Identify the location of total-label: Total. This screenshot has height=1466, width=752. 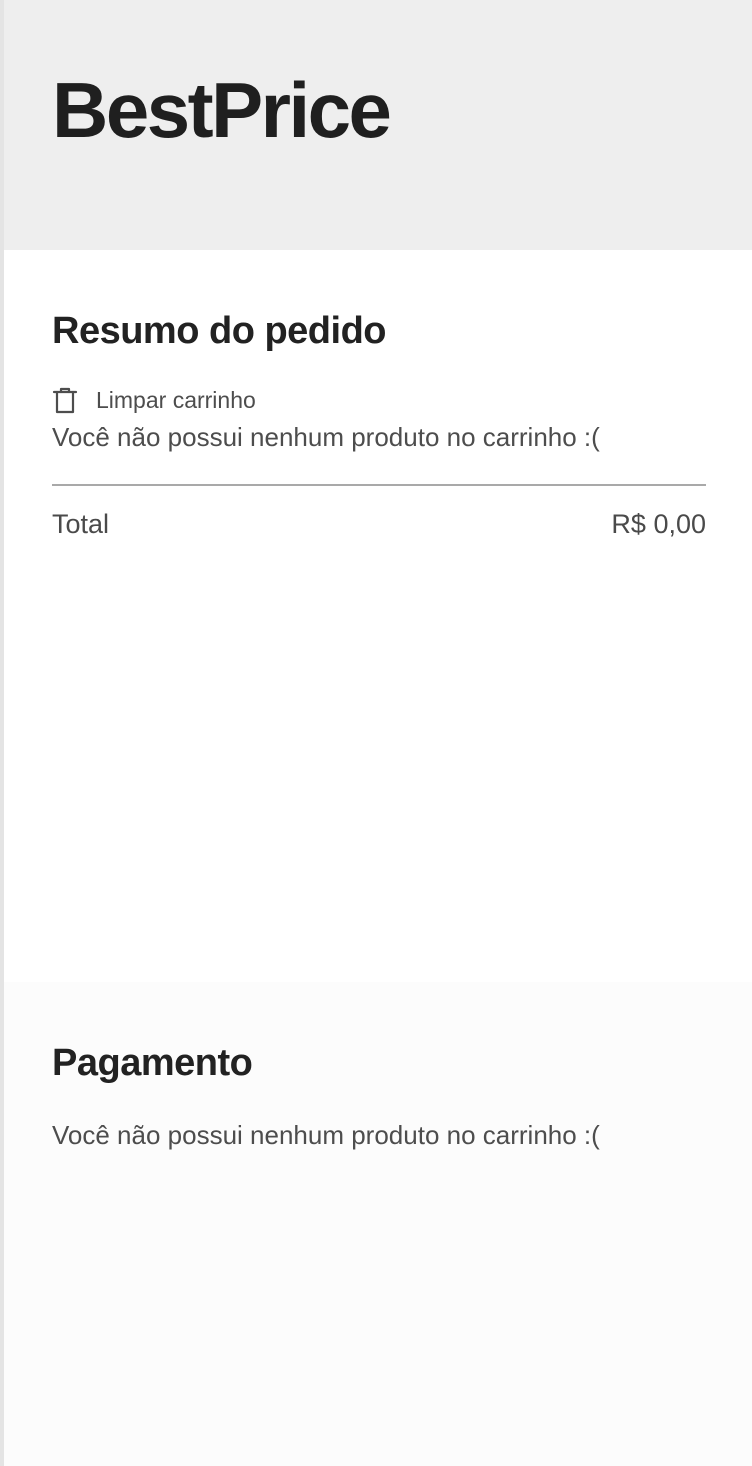
(81, 524).